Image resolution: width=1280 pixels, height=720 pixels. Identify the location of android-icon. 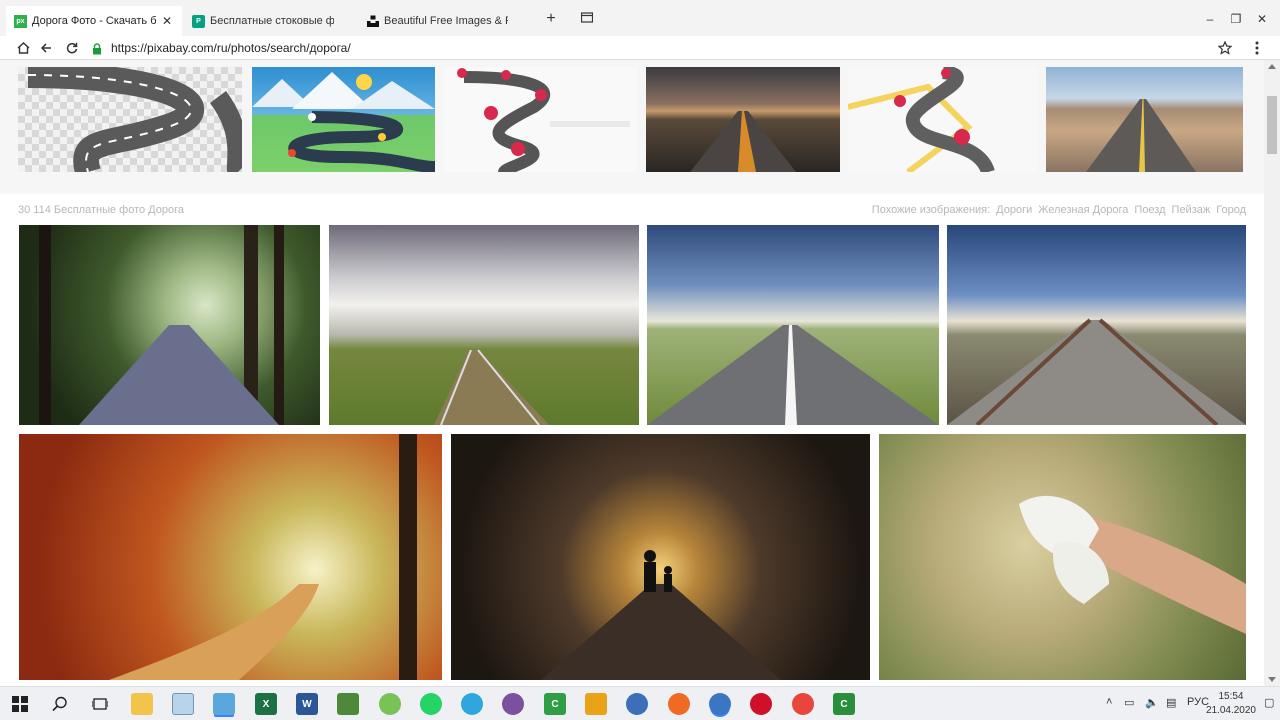
(390, 704).